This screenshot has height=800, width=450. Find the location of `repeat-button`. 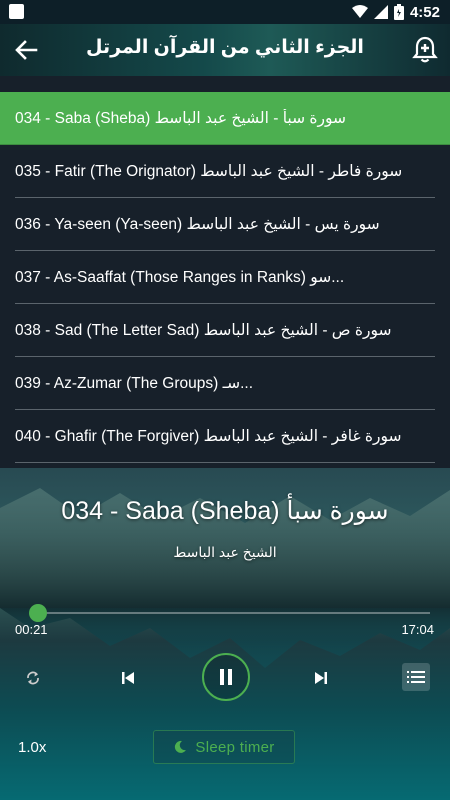

repeat-button is located at coordinates (33, 678).